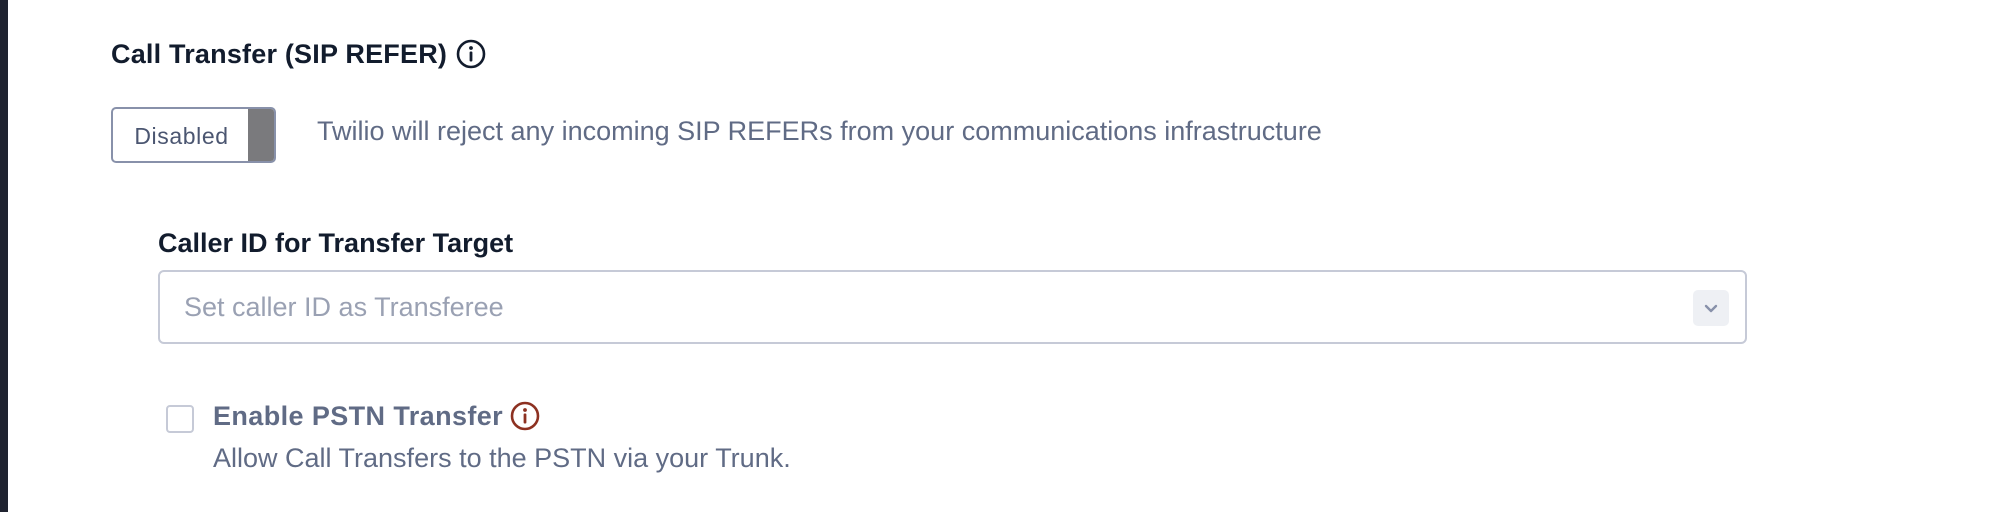 The height and width of the screenshot is (512, 2002). What do you see at coordinates (336, 243) in the screenshot?
I see `caller-id-label: Caller ID for Transfer Target` at bounding box center [336, 243].